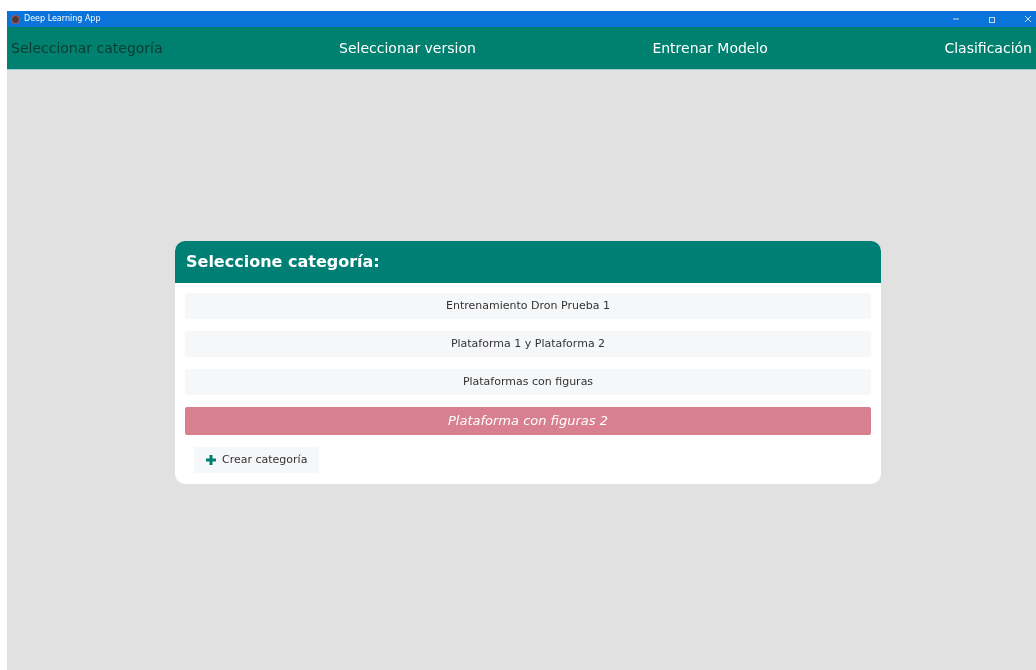  Describe the element at coordinates (528, 382) in the screenshot. I see `category-item: Plataformas con figuras` at that location.